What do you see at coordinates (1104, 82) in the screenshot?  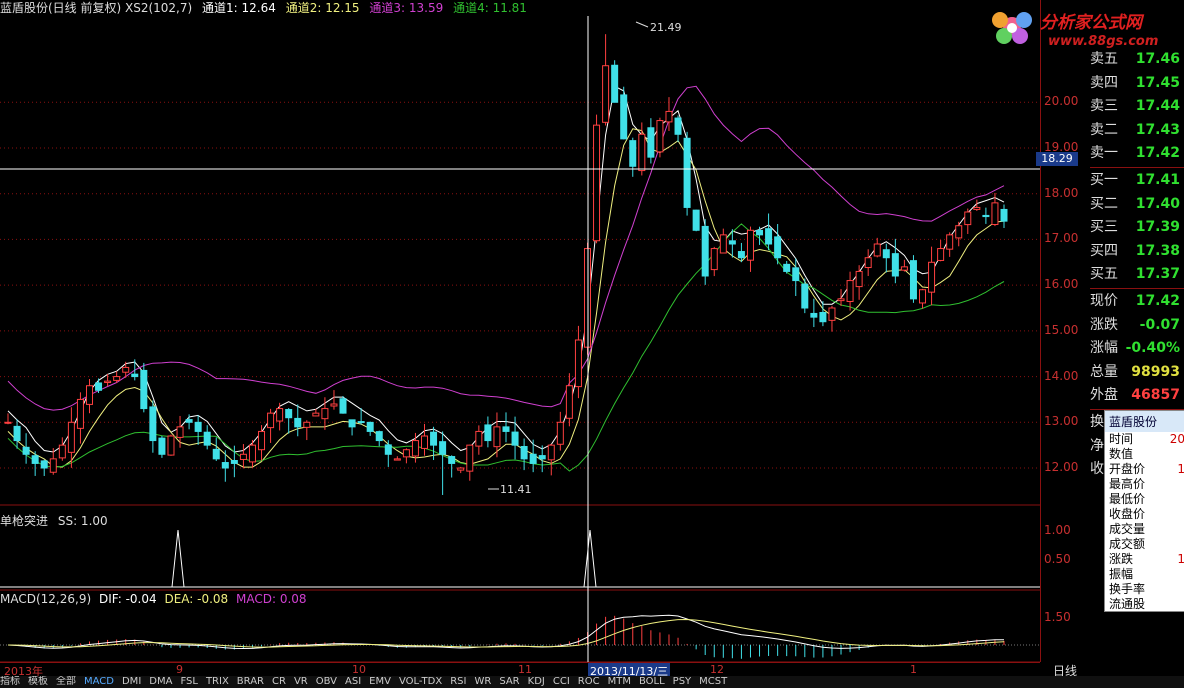 I see `quote-label: 卖四` at bounding box center [1104, 82].